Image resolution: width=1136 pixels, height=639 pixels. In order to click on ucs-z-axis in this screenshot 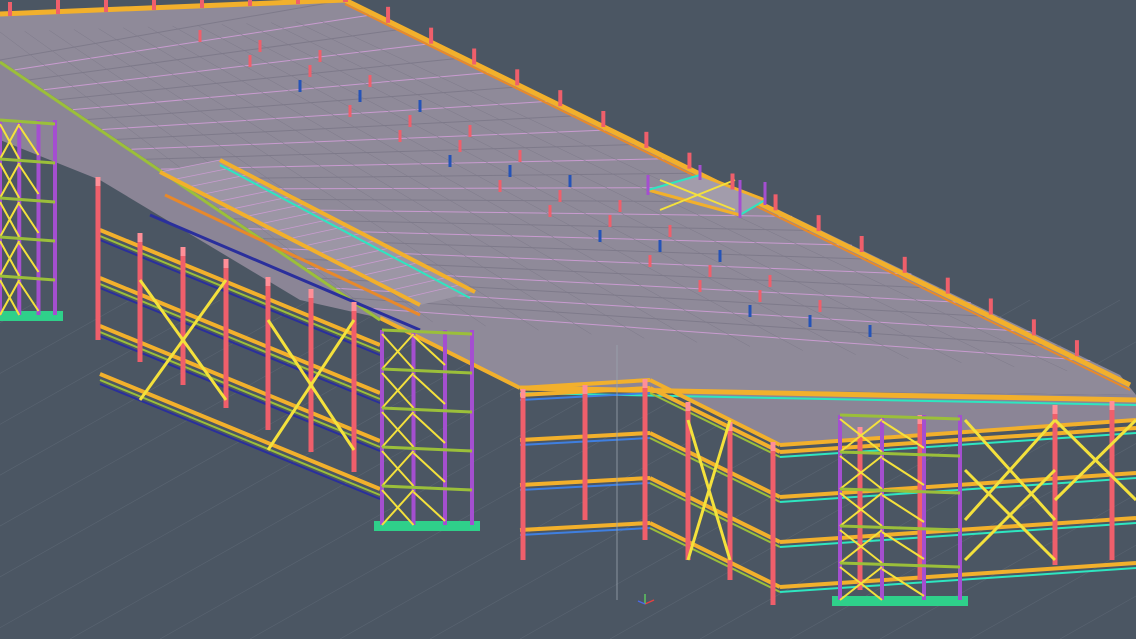, I will do `click(641, 602)`.